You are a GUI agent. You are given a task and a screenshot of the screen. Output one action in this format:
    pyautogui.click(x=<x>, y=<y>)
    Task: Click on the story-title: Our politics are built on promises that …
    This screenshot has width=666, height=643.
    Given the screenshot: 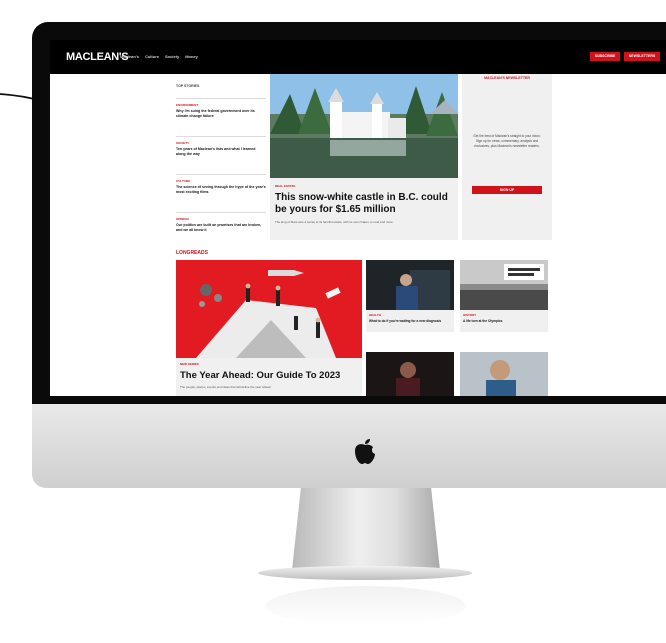 What is the action you would take?
    pyautogui.click(x=221, y=228)
    